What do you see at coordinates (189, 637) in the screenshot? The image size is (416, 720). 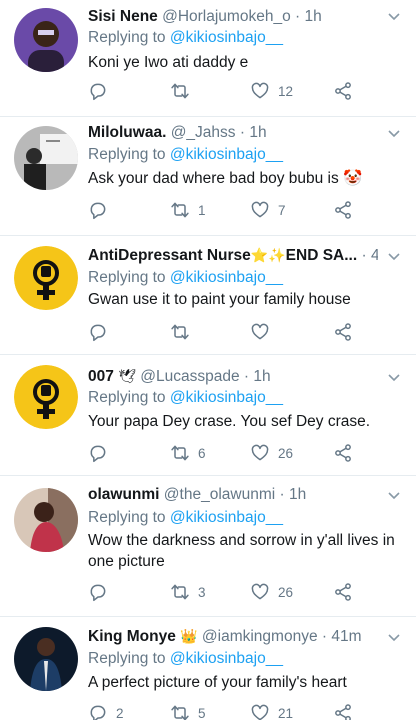 I see `crown-emoji: 👑` at bounding box center [189, 637].